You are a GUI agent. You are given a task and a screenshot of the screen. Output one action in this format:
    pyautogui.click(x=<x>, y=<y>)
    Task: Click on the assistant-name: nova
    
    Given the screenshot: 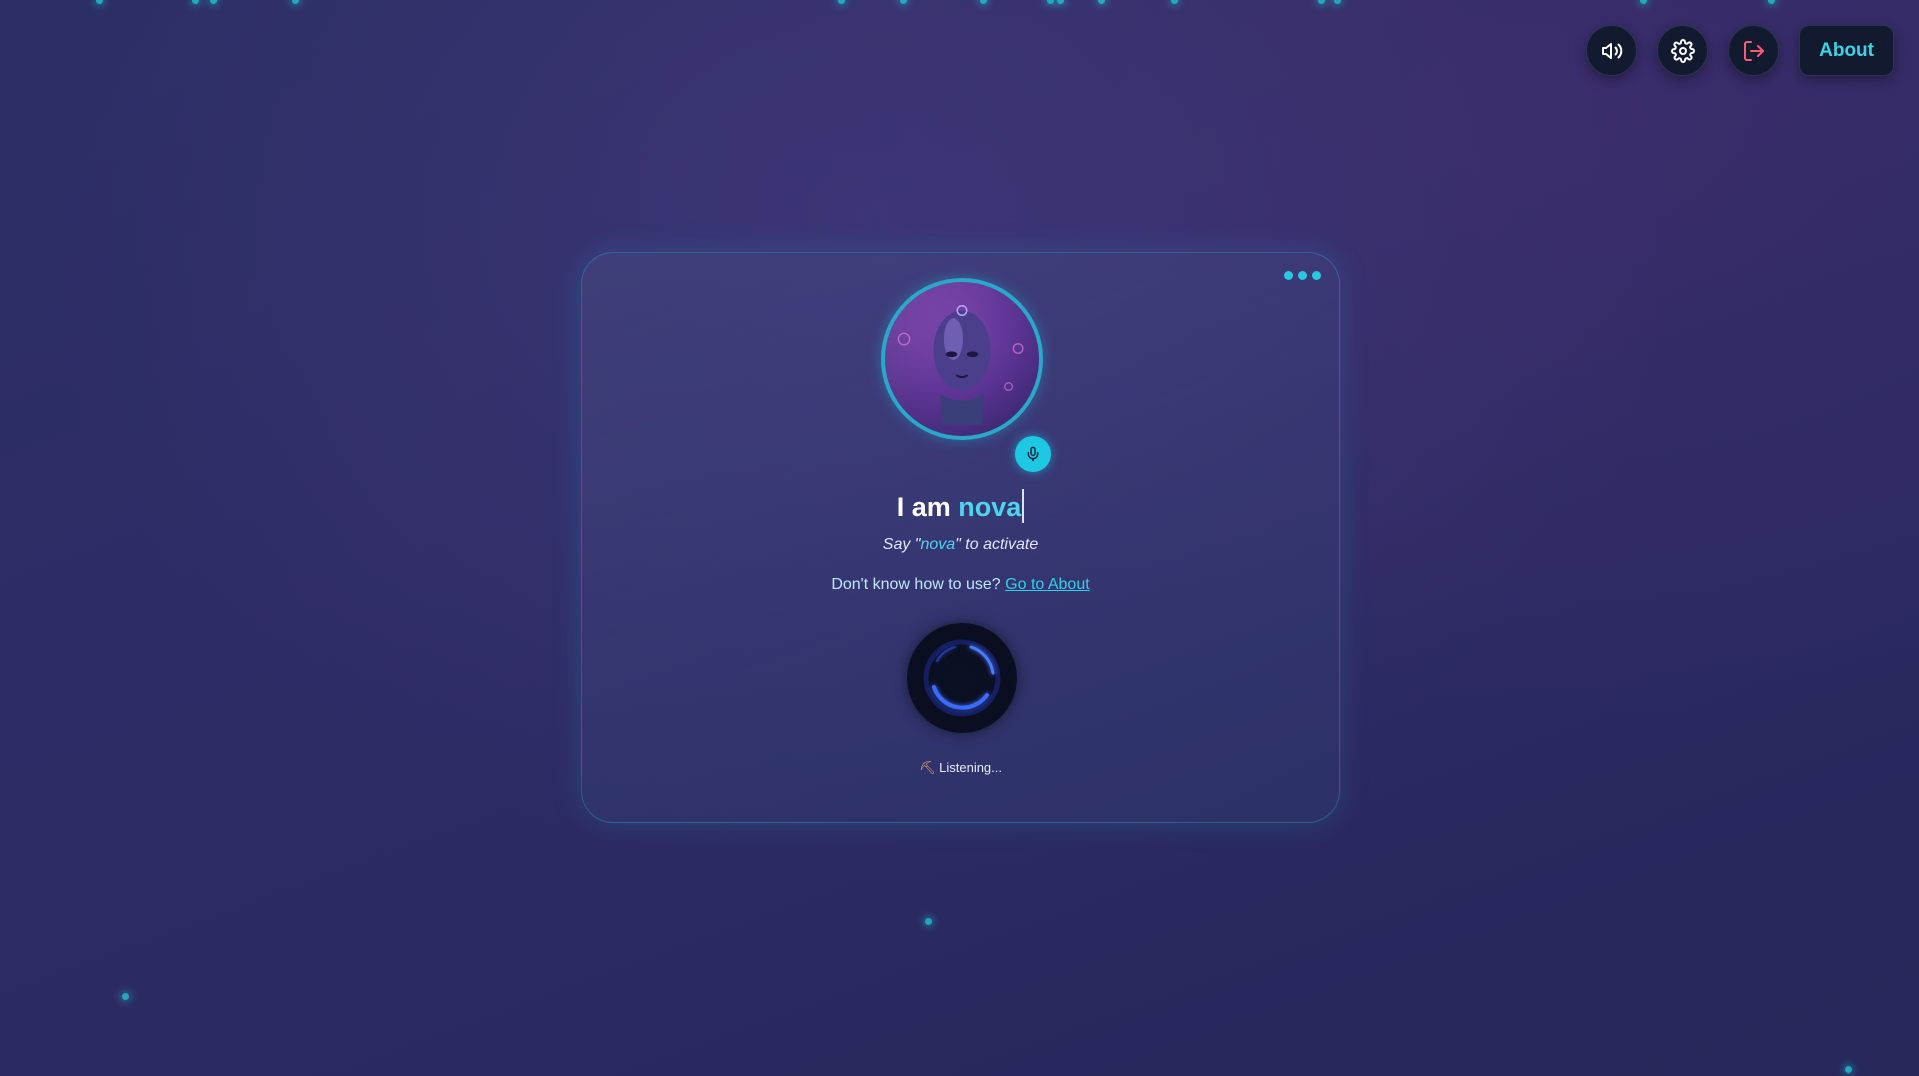 What is the action you would take?
    pyautogui.click(x=990, y=507)
    